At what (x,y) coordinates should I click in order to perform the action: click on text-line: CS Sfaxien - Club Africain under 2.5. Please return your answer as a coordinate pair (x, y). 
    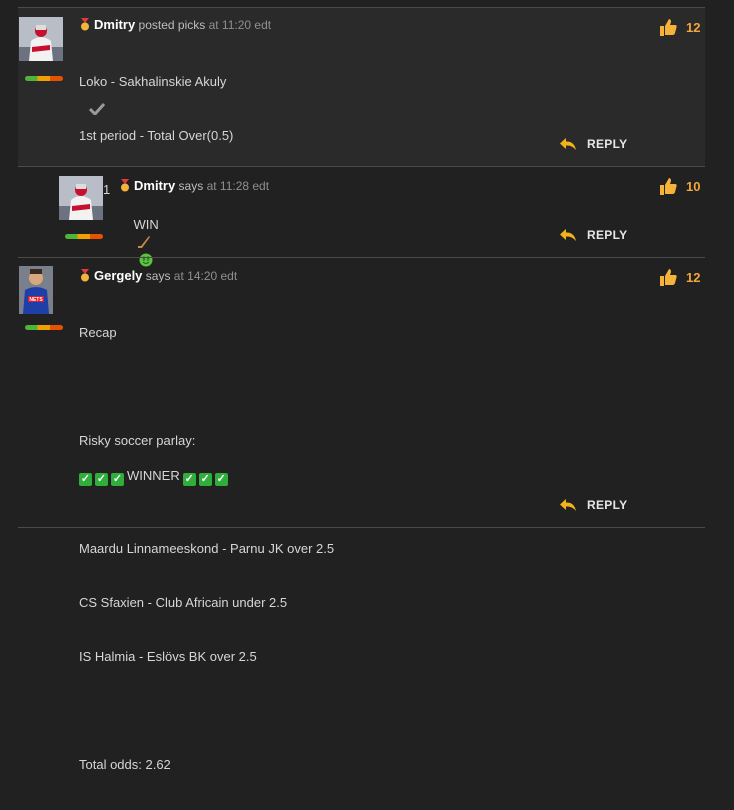
    Looking at the image, I should click on (183, 602).